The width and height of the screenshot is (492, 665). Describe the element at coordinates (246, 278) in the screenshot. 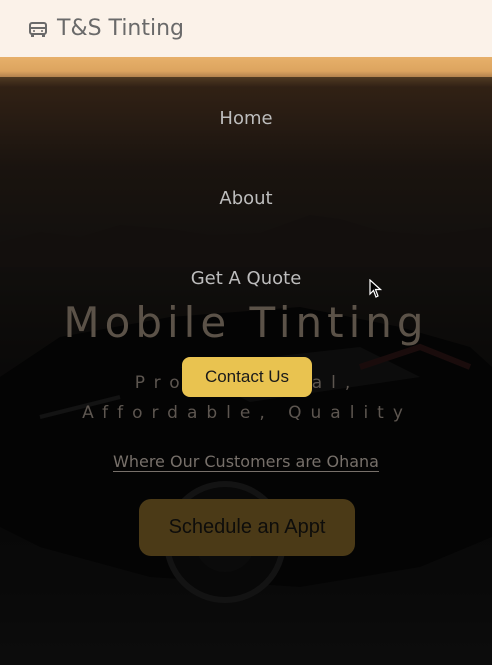

I see `nav-item-get-a-quote: Get A Quote` at that location.